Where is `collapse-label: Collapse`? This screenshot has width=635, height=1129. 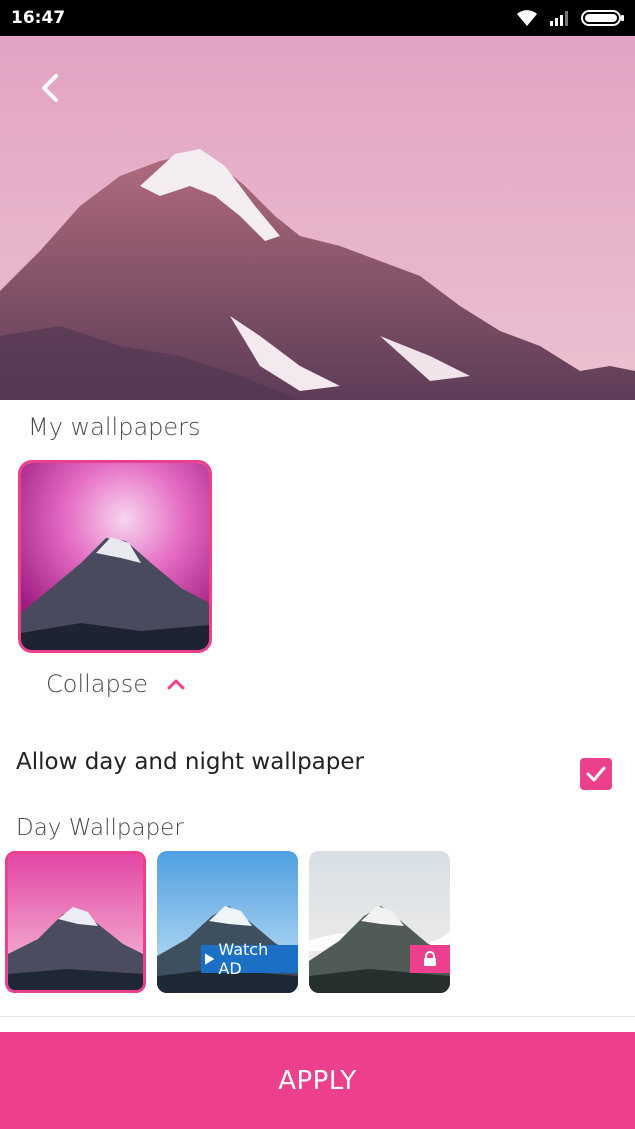 collapse-label: Collapse is located at coordinates (97, 684).